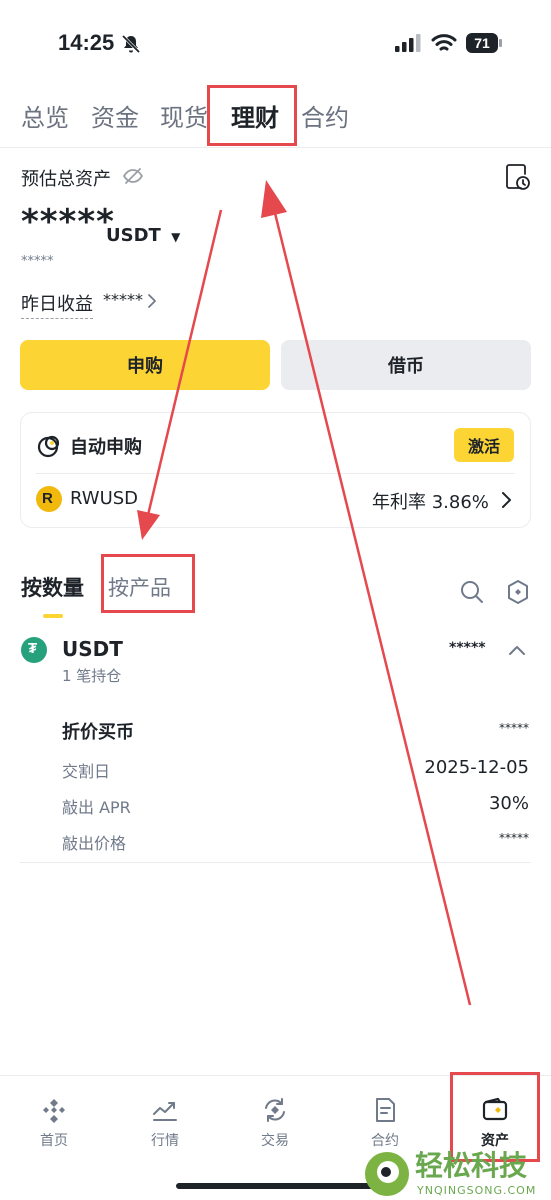  Describe the element at coordinates (54, 1141) in the screenshot. I see `nav-home-label: 首页` at that location.